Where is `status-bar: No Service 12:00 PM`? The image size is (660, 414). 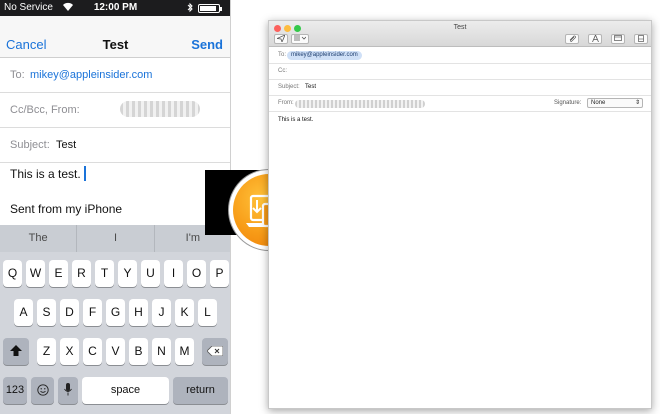
status-bar: No Service 12:00 PM is located at coordinates (115, 8).